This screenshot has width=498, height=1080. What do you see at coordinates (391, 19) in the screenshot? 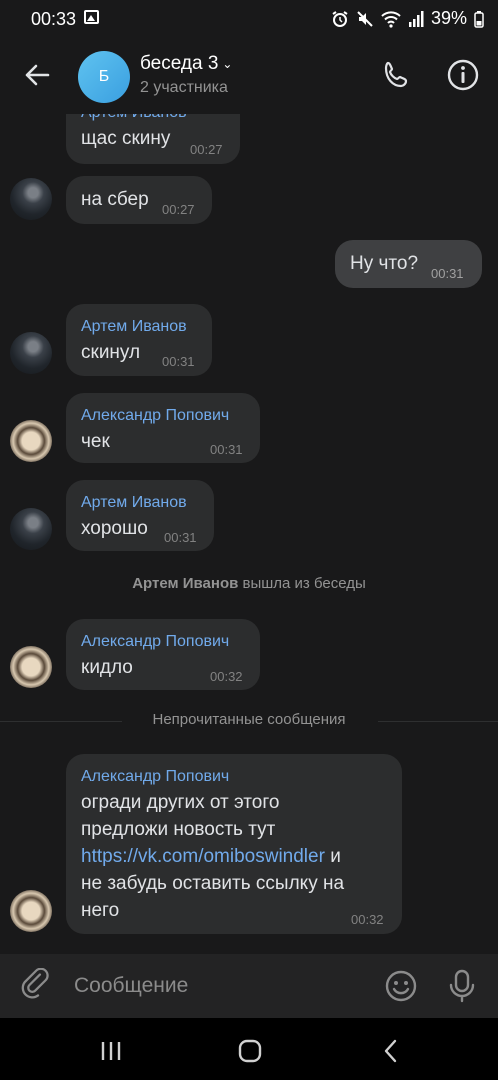
I see `wifi-icon` at bounding box center [391, 19].